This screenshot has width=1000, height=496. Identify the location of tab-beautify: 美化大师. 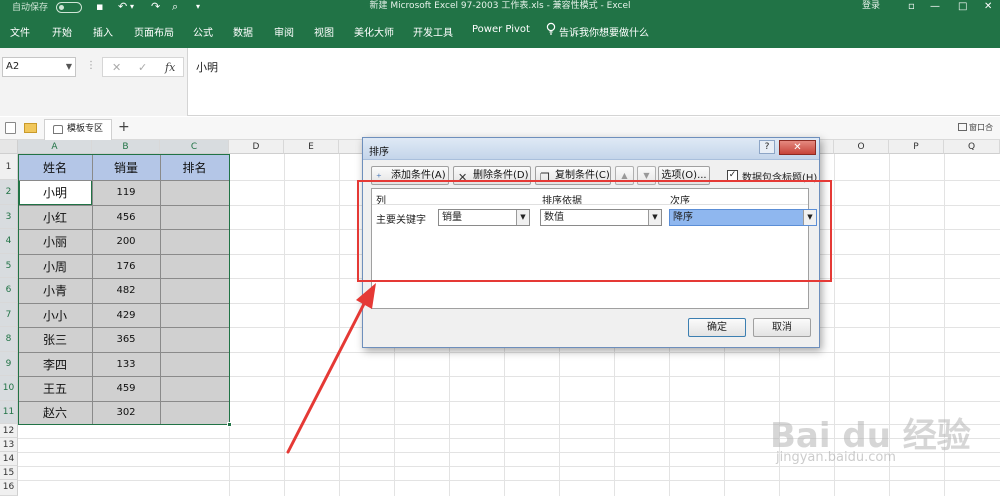
(374, 31).